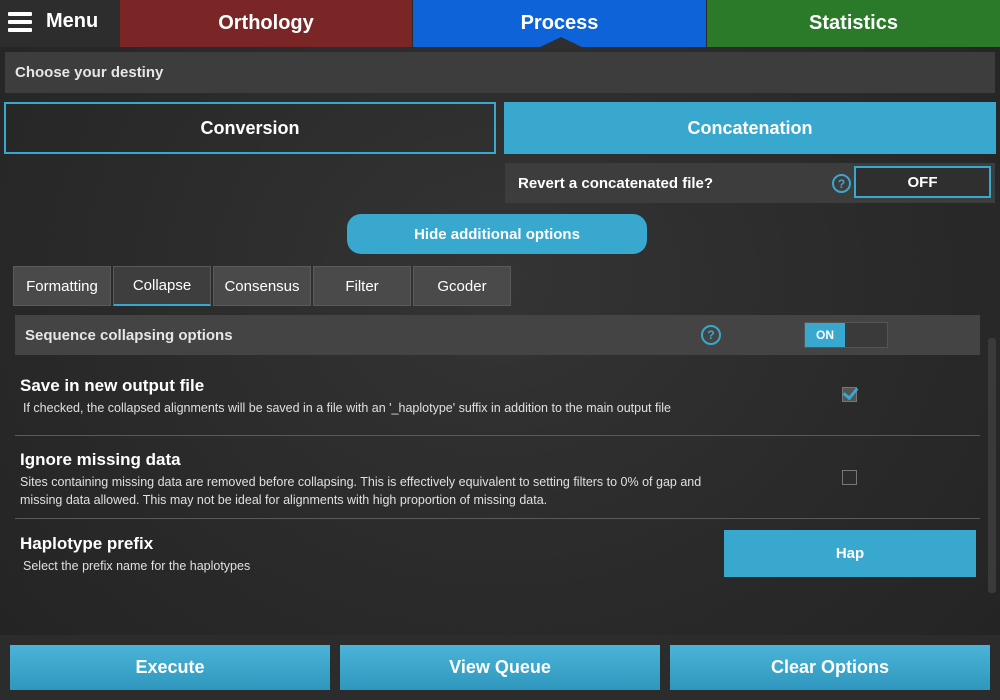  I want to click on save-new-file-checkbox, so click(850, 392).